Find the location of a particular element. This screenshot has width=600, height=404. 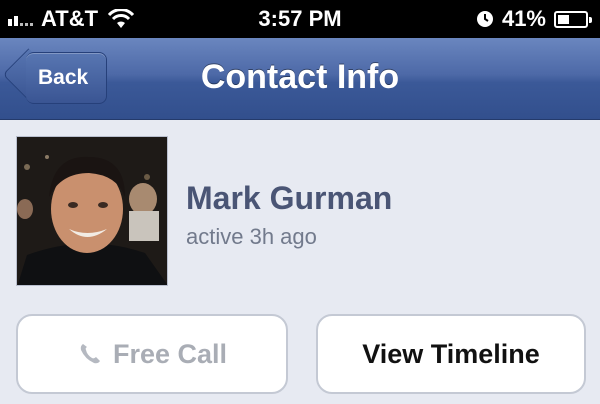

free-call-label: Free Call is located at coordinates (170, 353).